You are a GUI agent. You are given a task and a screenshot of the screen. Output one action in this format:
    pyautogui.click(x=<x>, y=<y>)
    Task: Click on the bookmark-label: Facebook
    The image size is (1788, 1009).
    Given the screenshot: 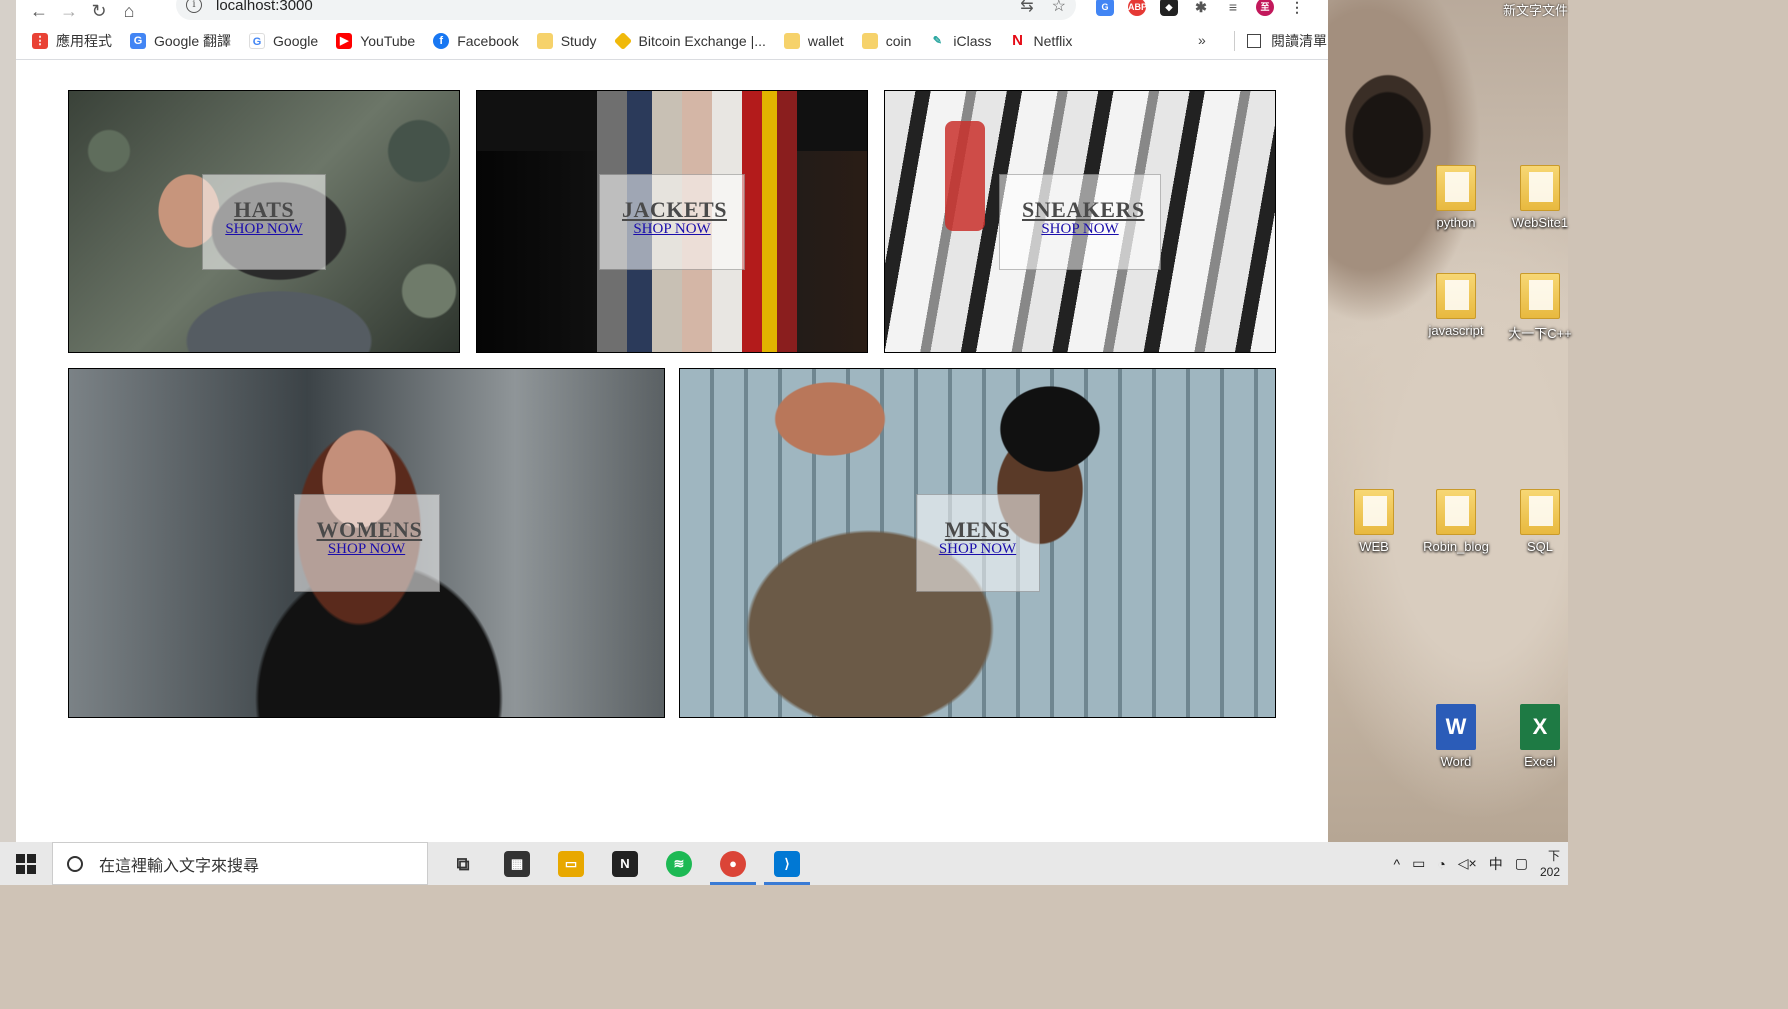 What is the action you would take?
    pyautogui.click(x=488, y=40)
    